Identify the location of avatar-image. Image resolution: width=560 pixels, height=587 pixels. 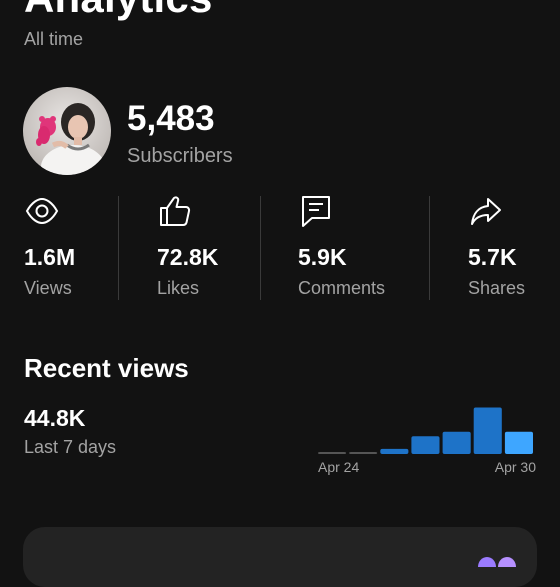
(67, 131).